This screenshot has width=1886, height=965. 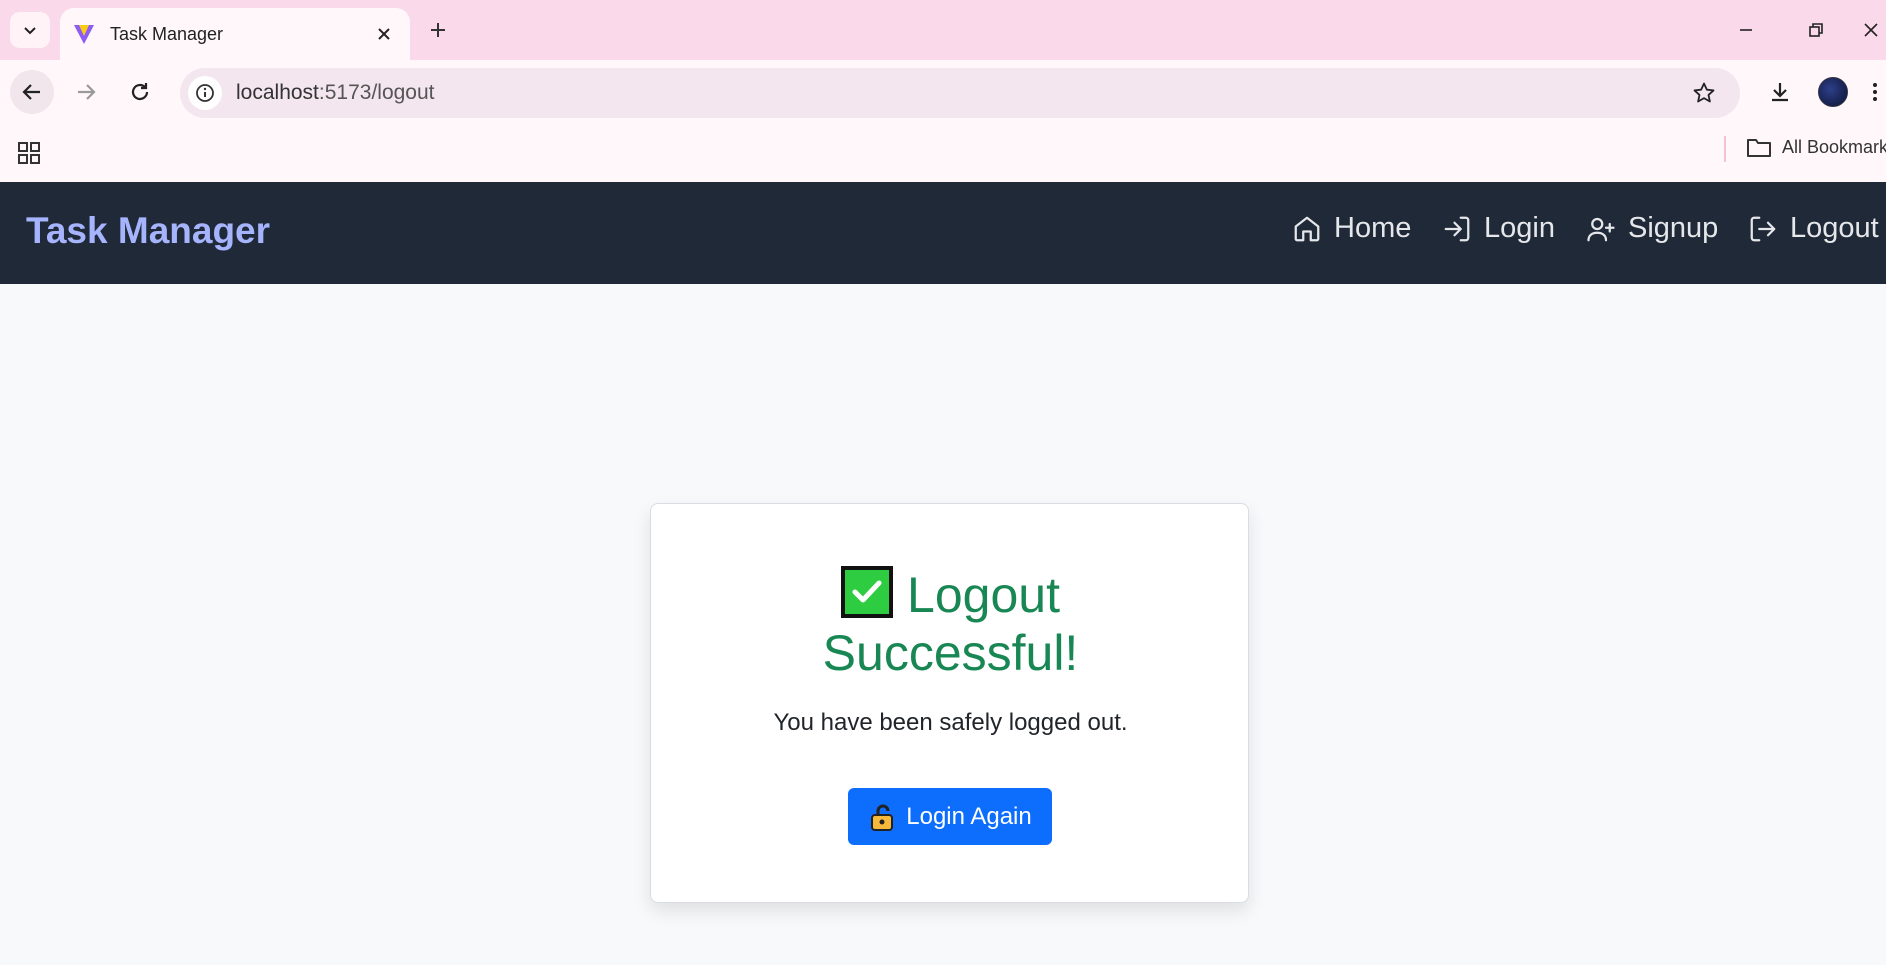 I want to click on browser-tab-active: Task Manager, so click(x=235, y=34).